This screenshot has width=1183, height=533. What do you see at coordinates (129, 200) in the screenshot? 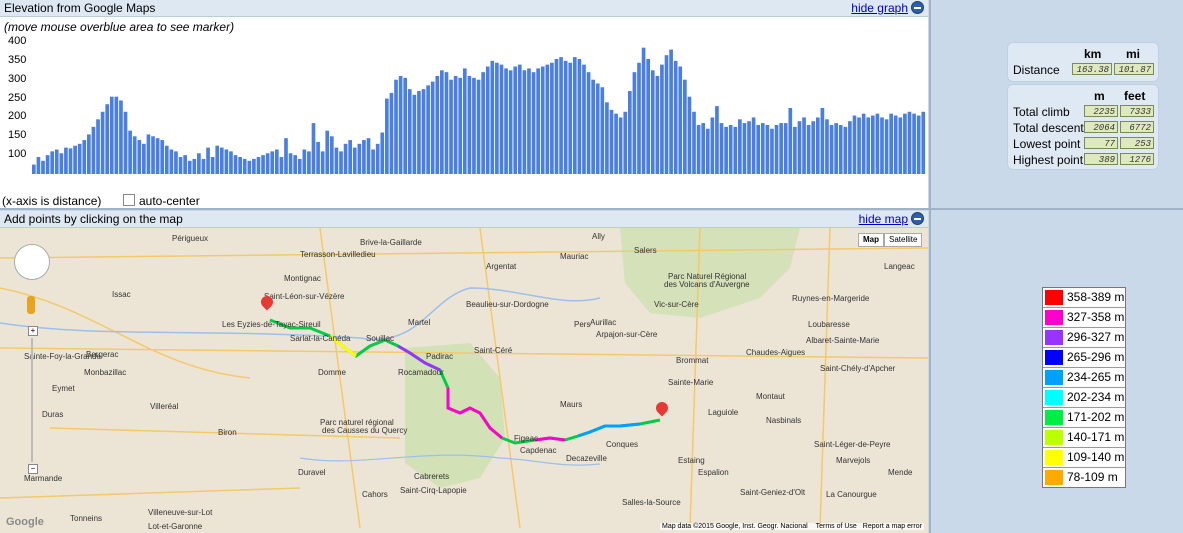
I see `auto-center-checkbox` at bounding box center [129, 200].